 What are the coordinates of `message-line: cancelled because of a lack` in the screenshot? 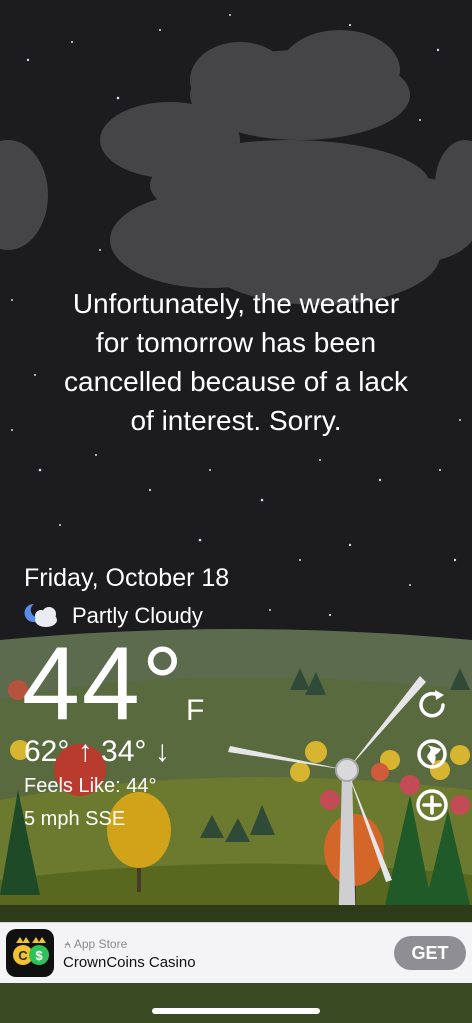 It's located at (236, 381).